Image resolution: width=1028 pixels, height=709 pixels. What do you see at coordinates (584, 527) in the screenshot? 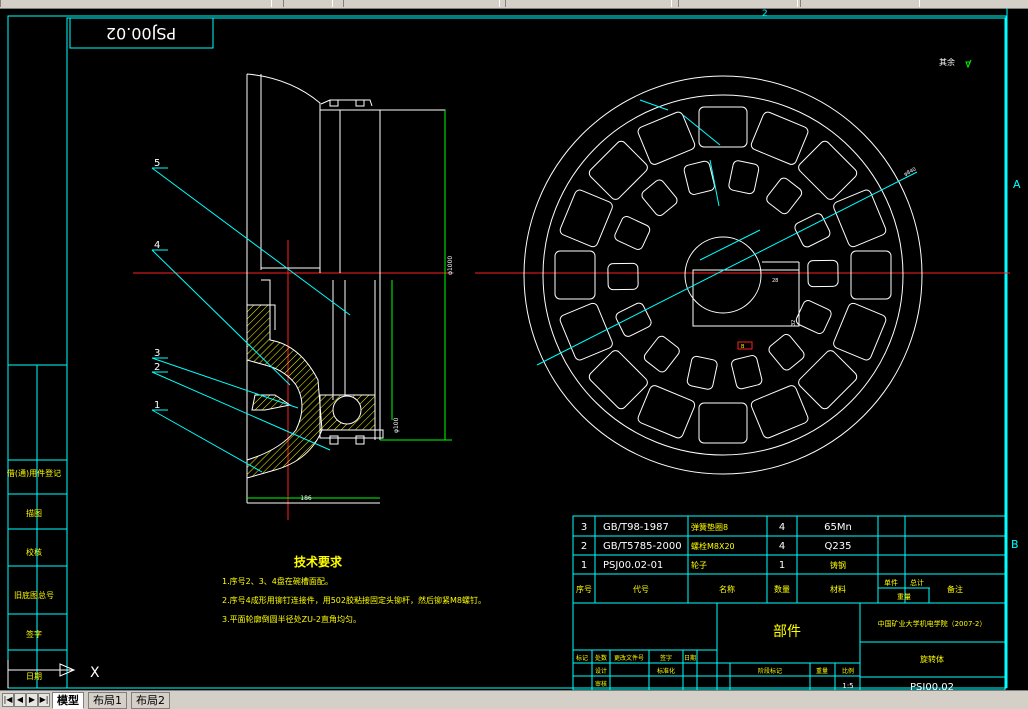
I see `bom-seq: 3` at bounding box center [584, 527].